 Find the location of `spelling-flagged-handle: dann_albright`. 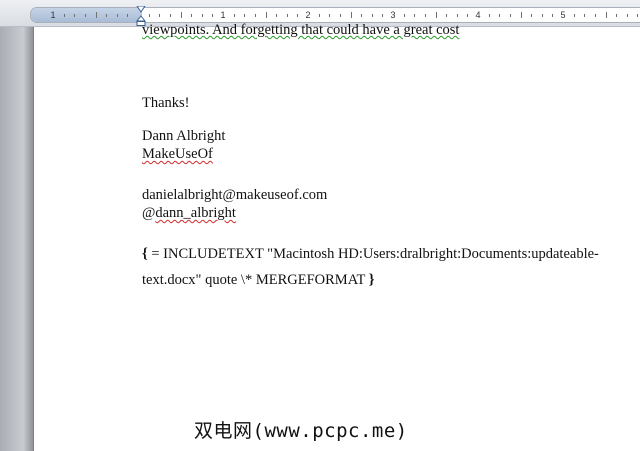

spelling-flagged-handle: dann_albright is located at coordinates (195, 213).